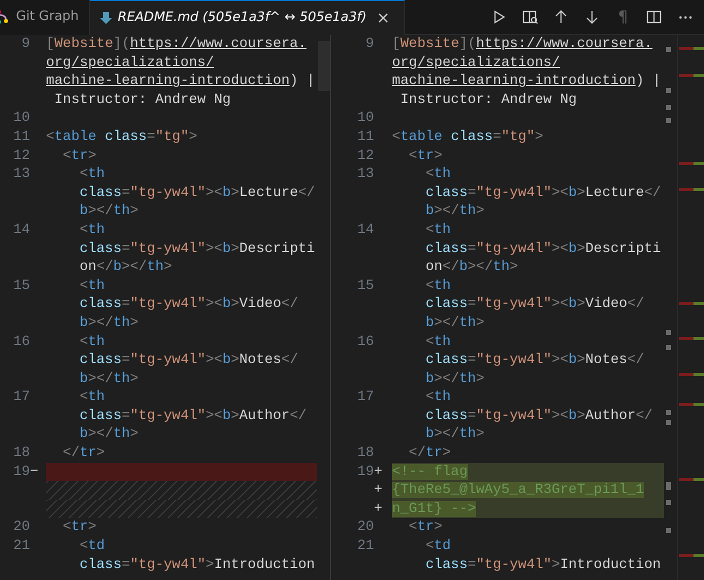 The height and width of the screenshot is (580, 704). Describe the element at coordinates (247, 17) in the screenshot. I see `editor-tab: README.md (505e1a3f^ ↔ 505e1a3f) ×` at that location.